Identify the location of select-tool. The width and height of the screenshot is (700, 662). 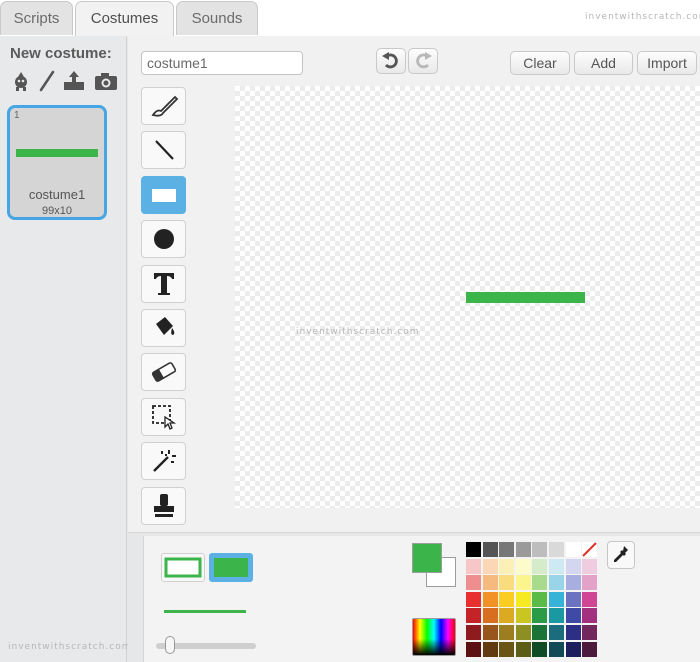
(163, 417).